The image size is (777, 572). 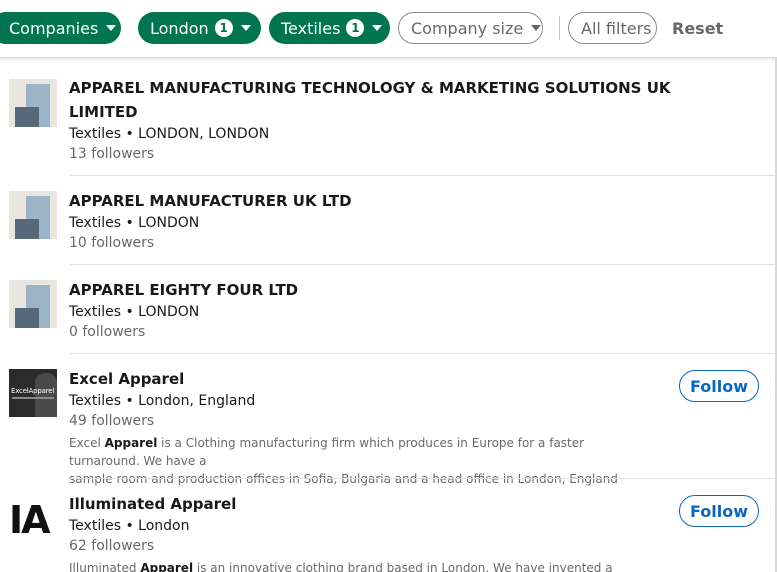 I want to click on company-meta: Textiles • London, England, so click(x=162, y=401).